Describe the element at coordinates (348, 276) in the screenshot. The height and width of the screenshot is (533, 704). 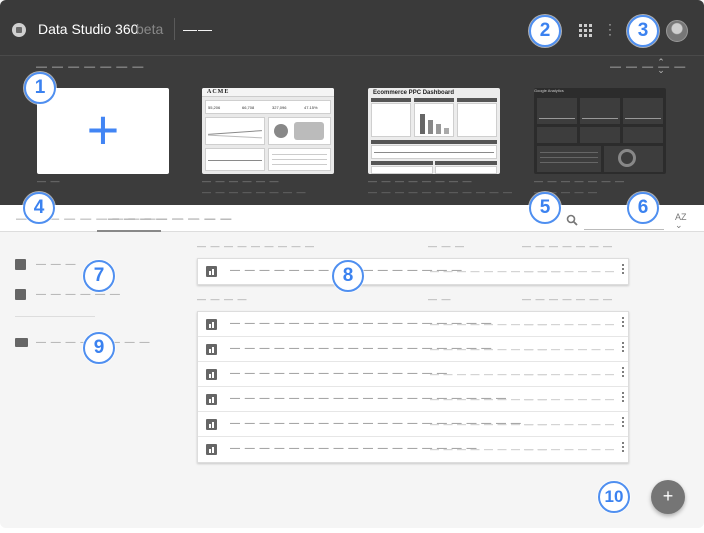
I see `callout-8: 8` at that location.